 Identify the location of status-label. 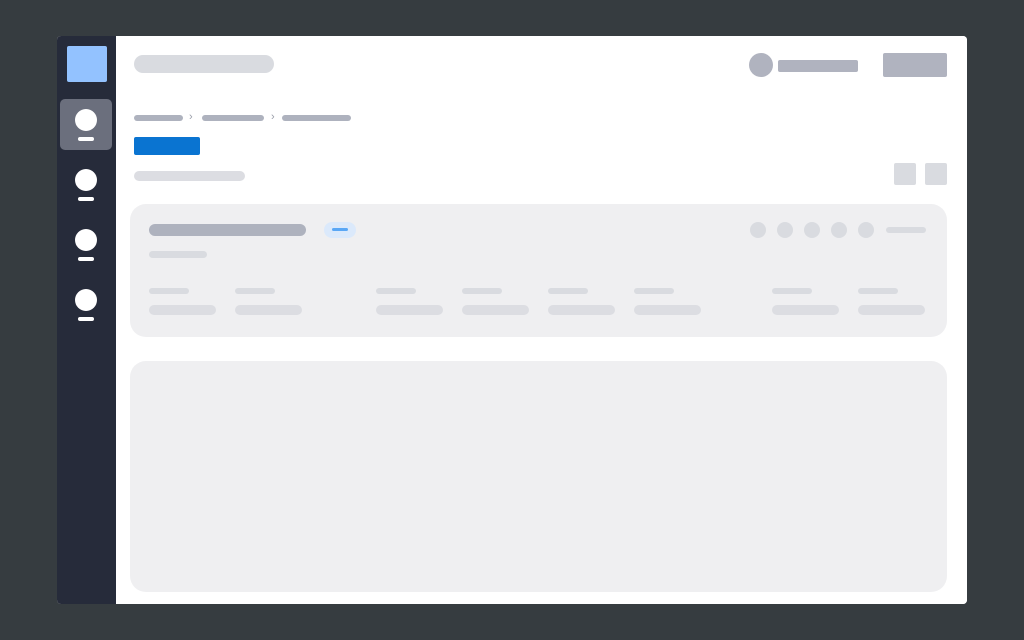
(906, 230).